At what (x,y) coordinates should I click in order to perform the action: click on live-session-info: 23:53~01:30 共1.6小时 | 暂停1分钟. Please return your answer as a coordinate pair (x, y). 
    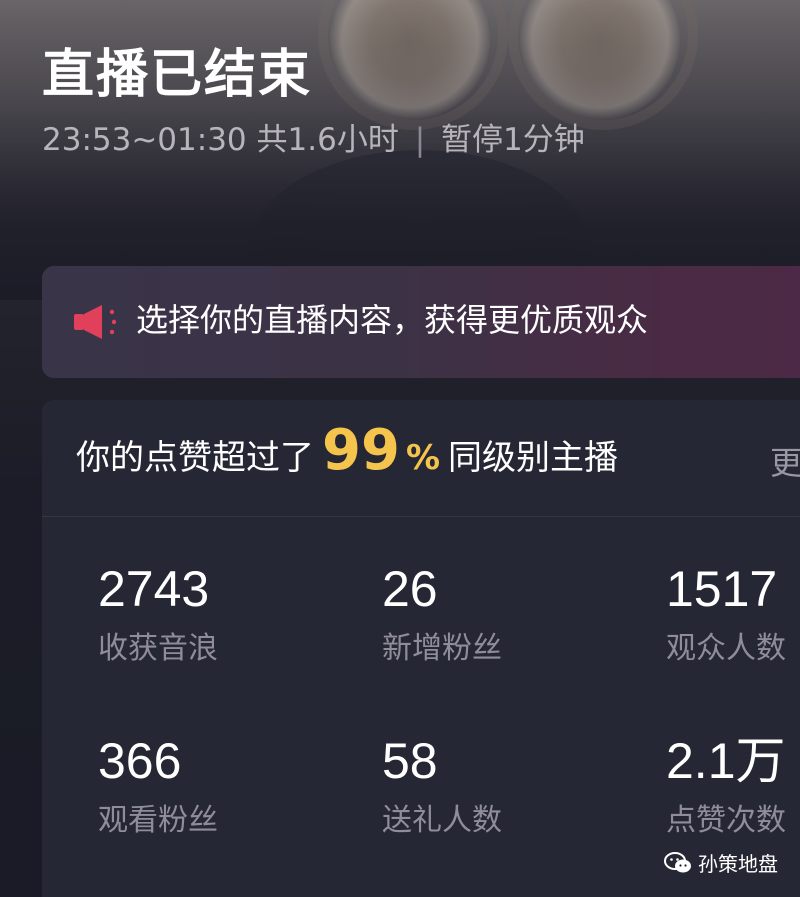
    Looking at the image, I should click on (313, 140).